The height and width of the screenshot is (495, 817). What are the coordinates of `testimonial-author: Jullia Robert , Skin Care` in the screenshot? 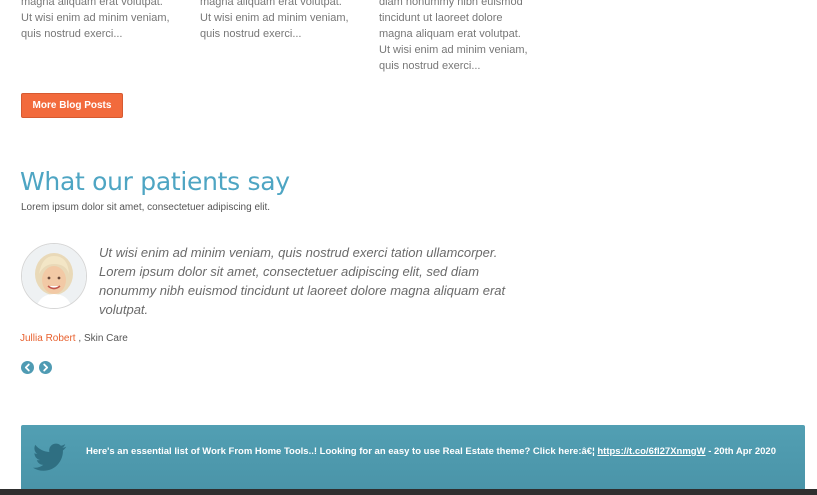 It's located at (74, 338).